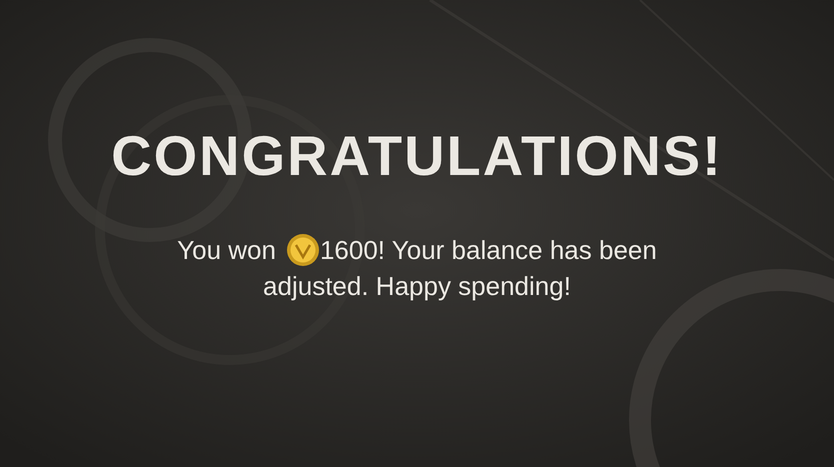 Image resolution: width=834 pixels, height=467 pixels. What do you see at coordinates (417, 286) in the screenshot?
I see `message-text: adjusted. Happy spending!` at bounding box center [417, 286].